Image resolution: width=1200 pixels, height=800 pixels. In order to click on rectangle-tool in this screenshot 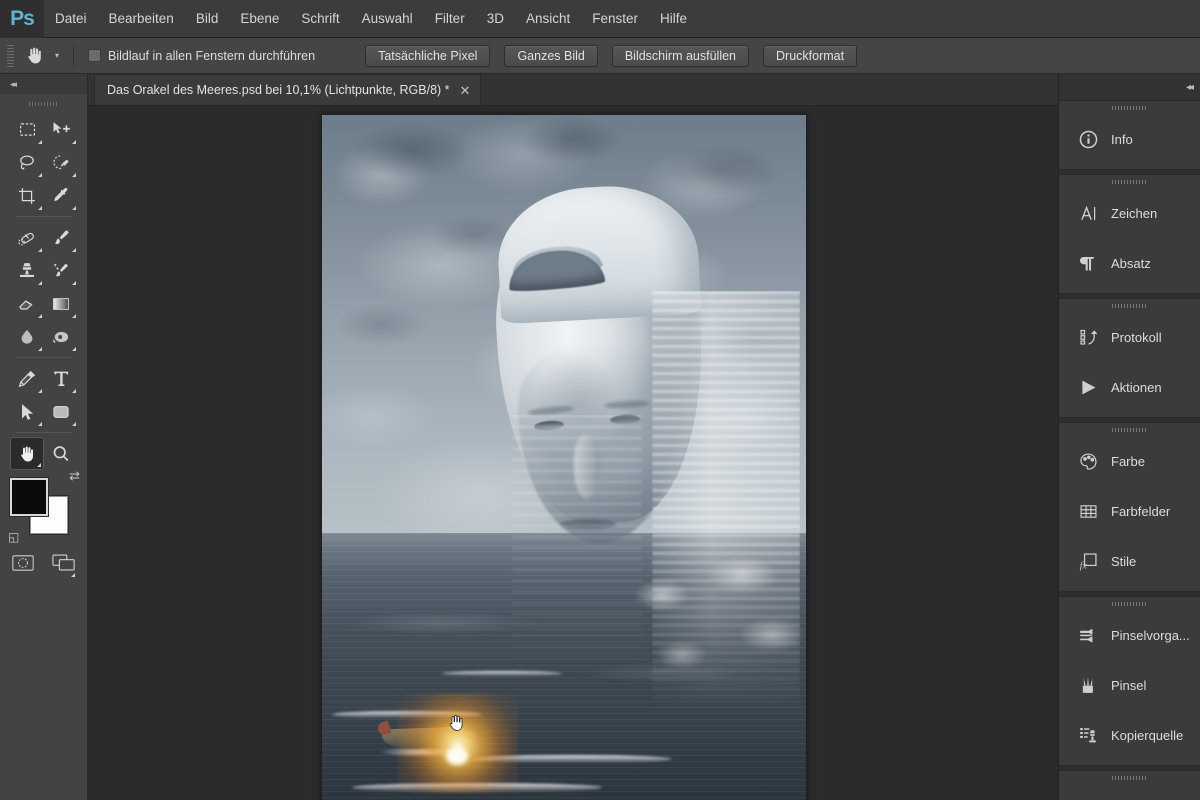, I will do `click(61, 411)`.